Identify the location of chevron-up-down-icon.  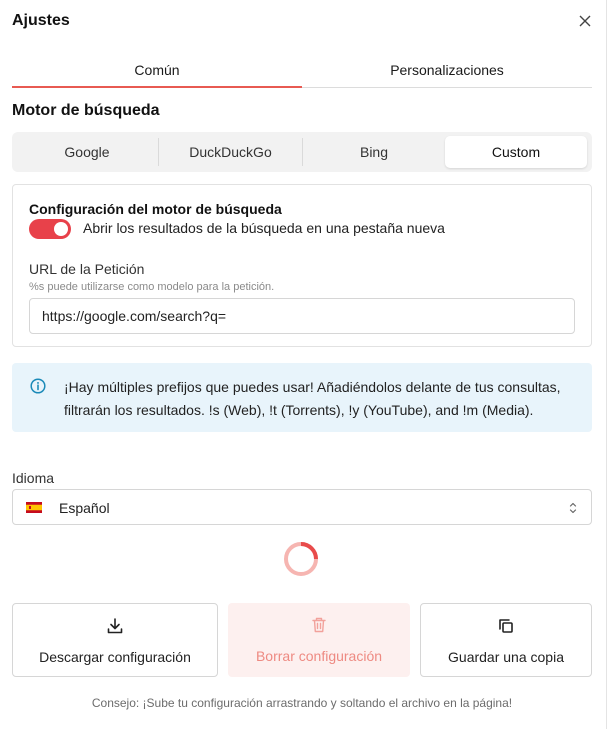
(573, 508).